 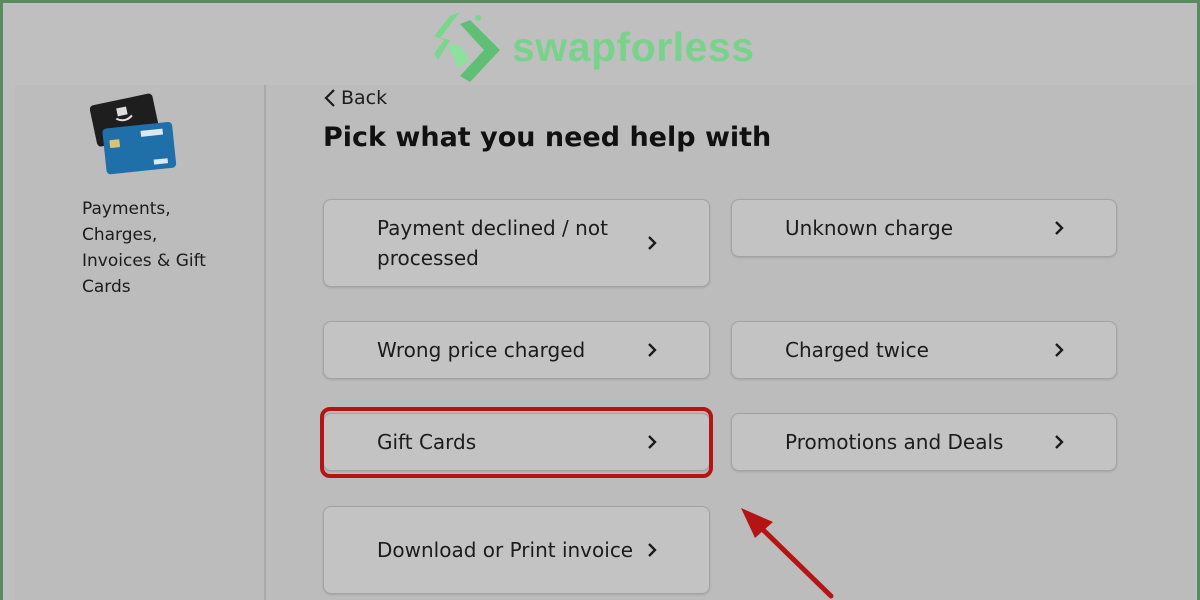 What do you see at coordinates (106, 287) in the screenshot?
I see `sidebar-label-line: Cards` at bounding box center [106, 287].